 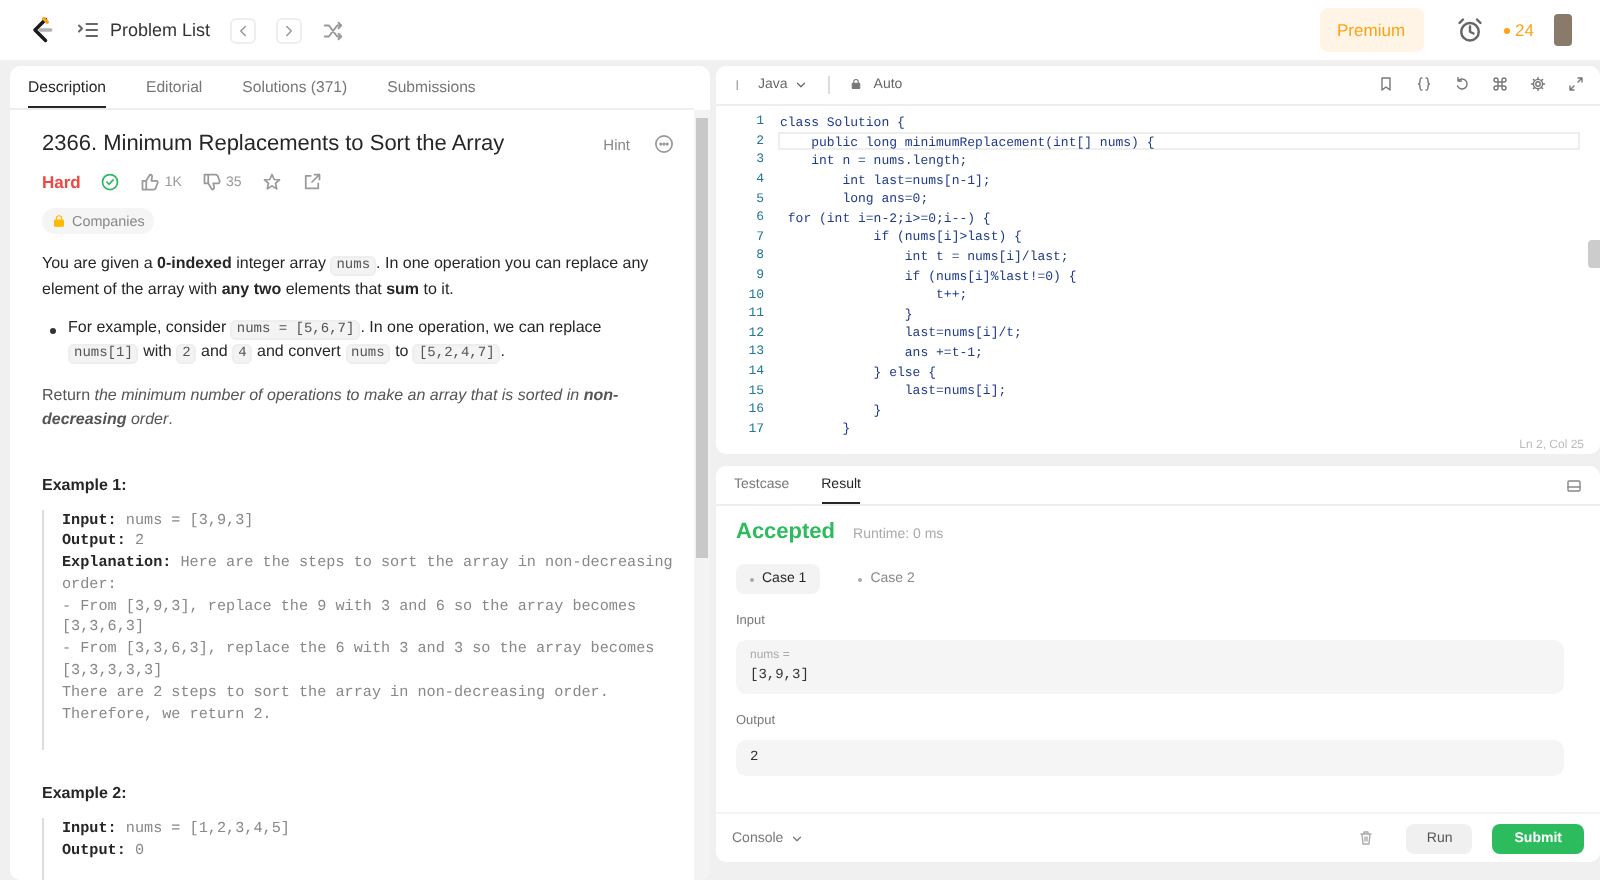 What do you see at coordinates (1506, 30) in the screenshot?
I see `streak-dot-icon` at bounding box center [1506, 30].